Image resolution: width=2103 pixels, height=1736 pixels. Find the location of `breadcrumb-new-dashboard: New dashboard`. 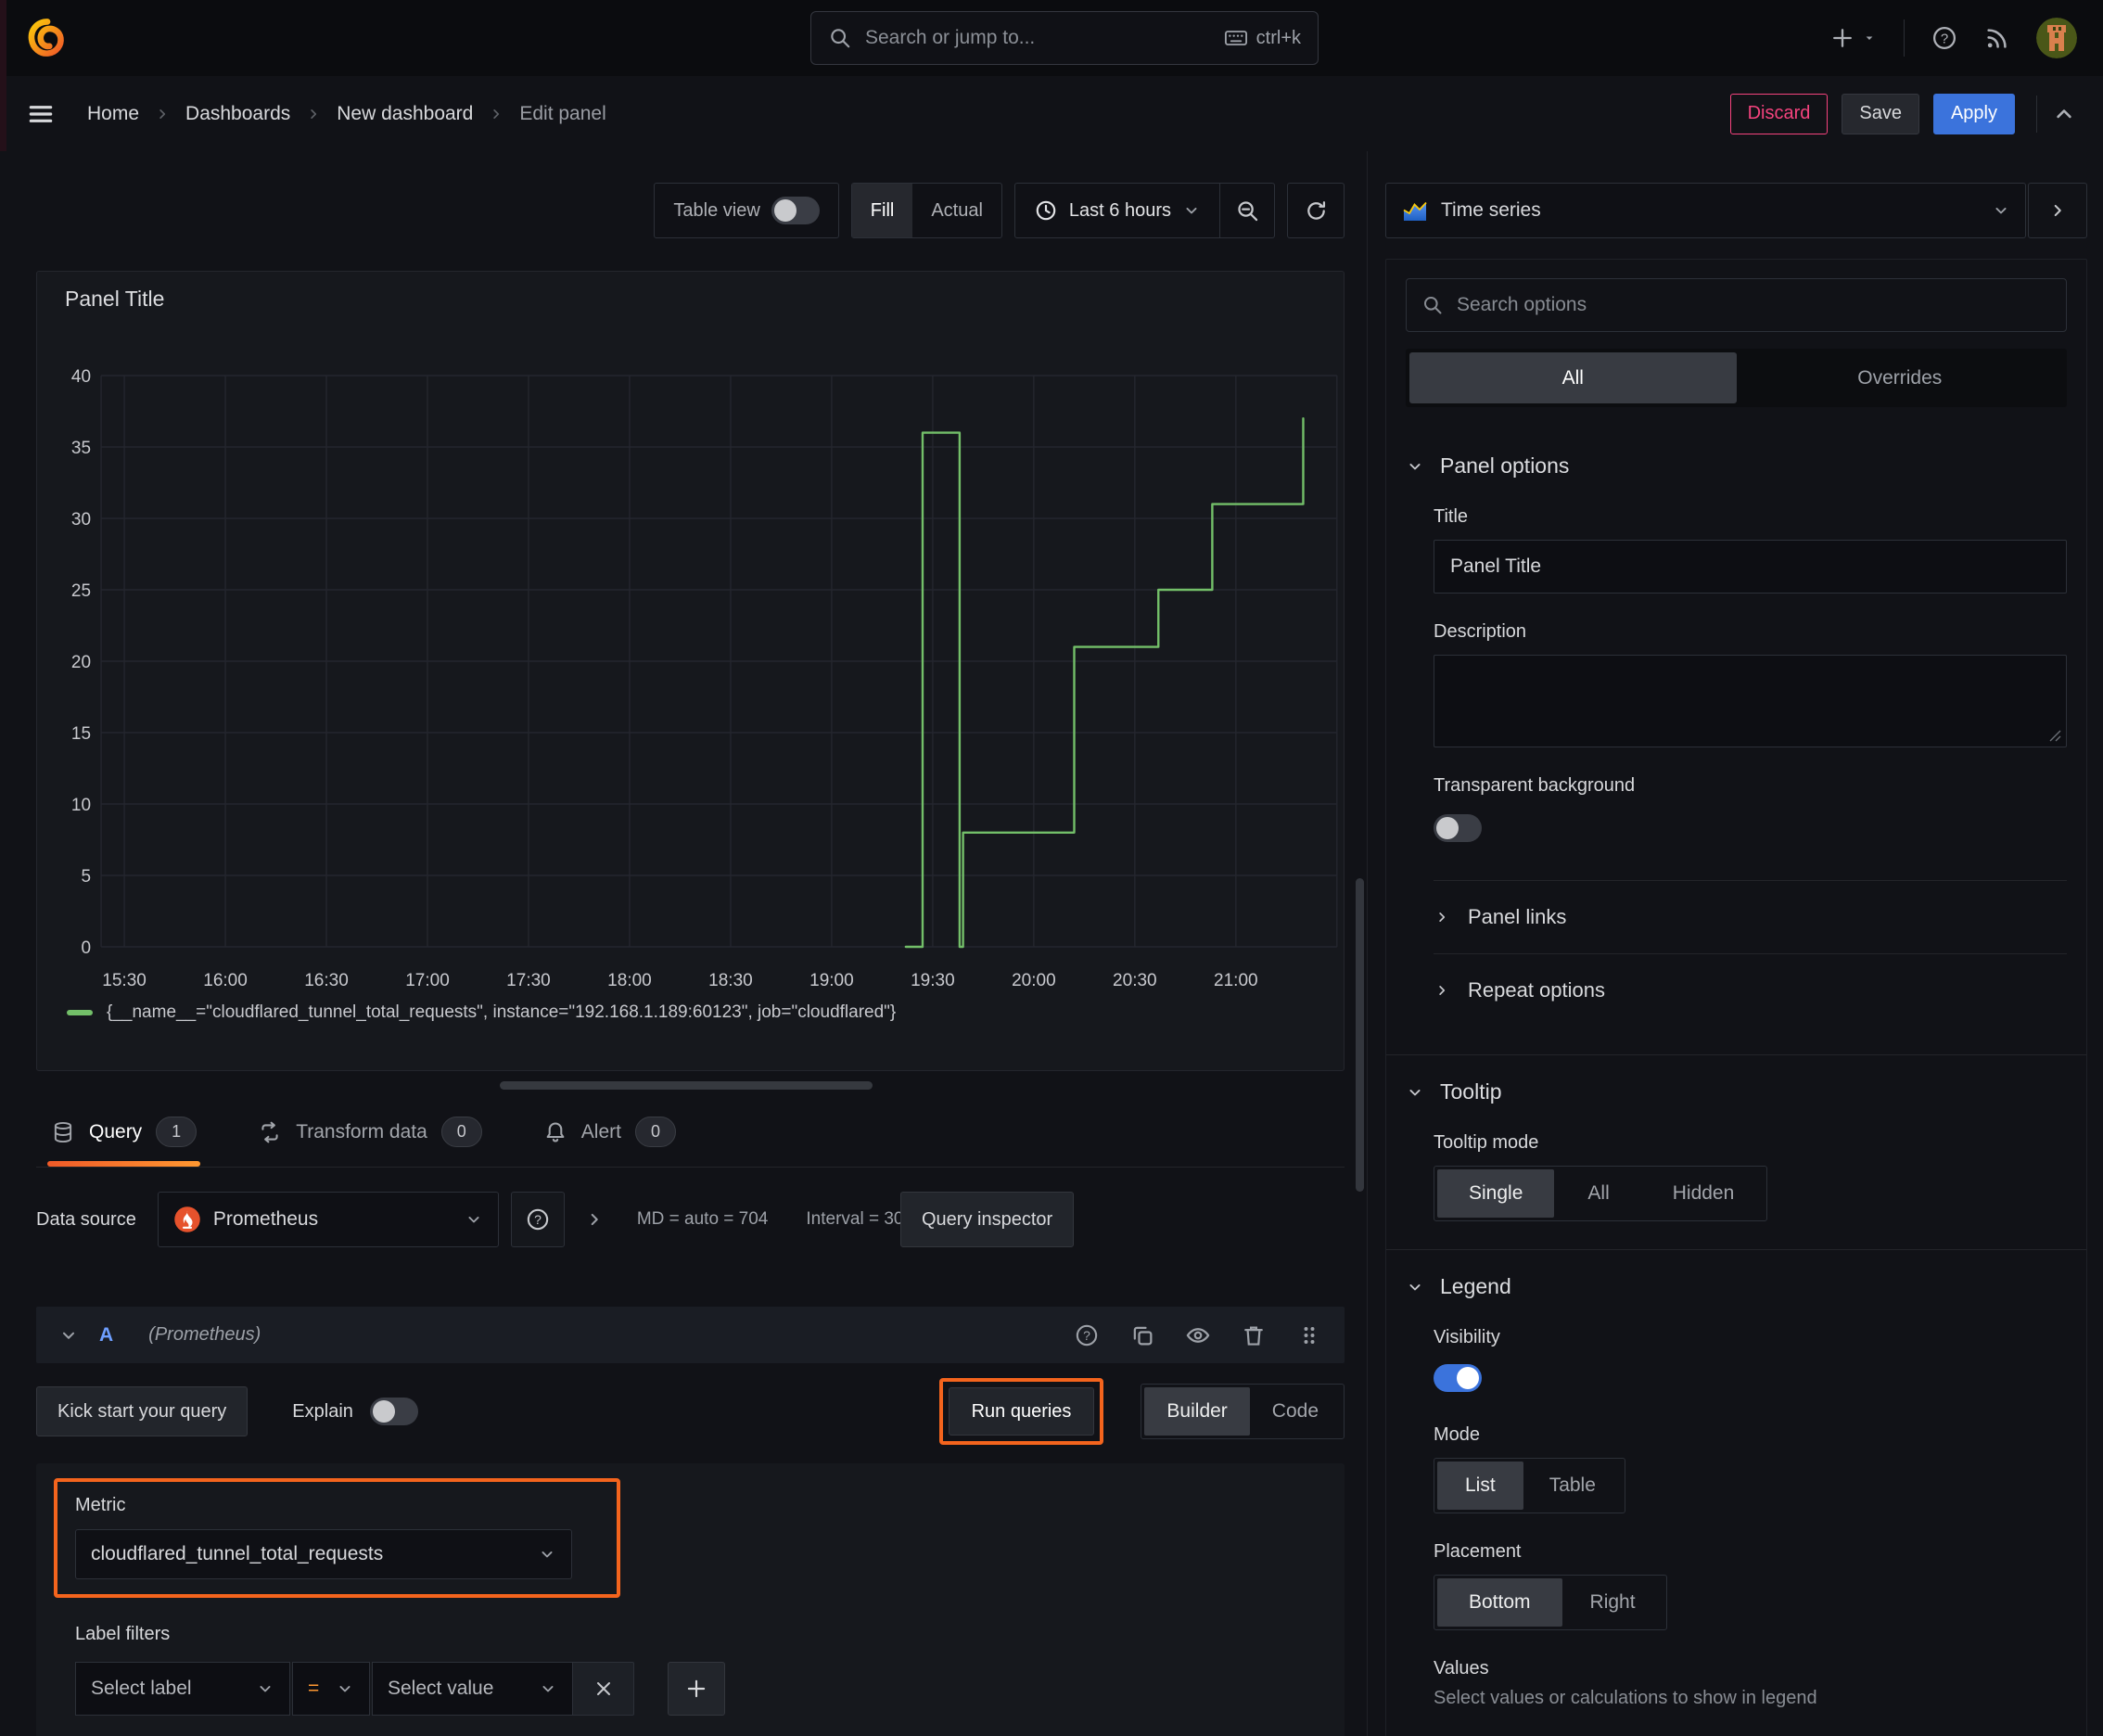

breadcrumb-new-dashboard: New dashboard is located at coordinates (405, 114).